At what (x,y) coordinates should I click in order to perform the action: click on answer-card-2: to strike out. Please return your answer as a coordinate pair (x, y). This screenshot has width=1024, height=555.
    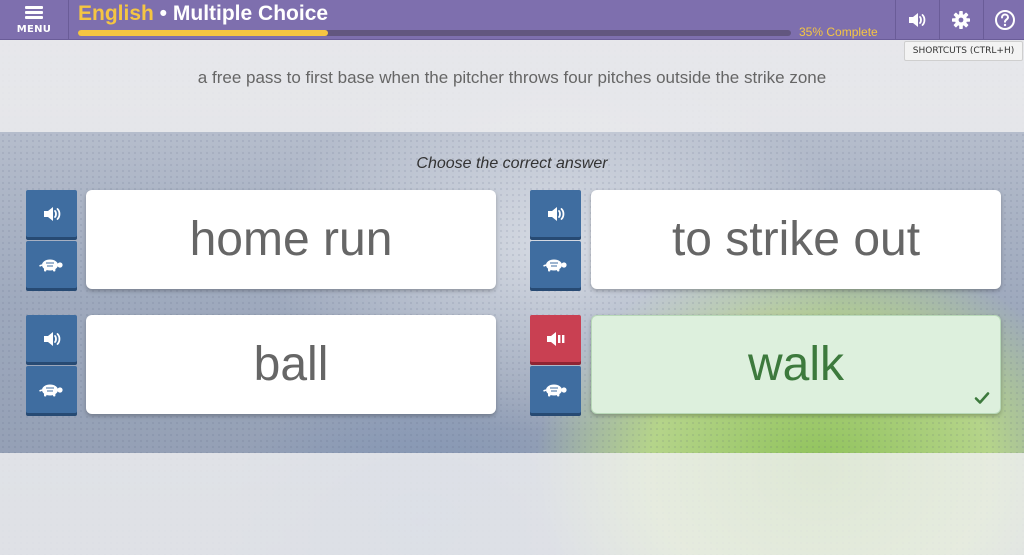
    Looking at the image, I should click on (796, 239).